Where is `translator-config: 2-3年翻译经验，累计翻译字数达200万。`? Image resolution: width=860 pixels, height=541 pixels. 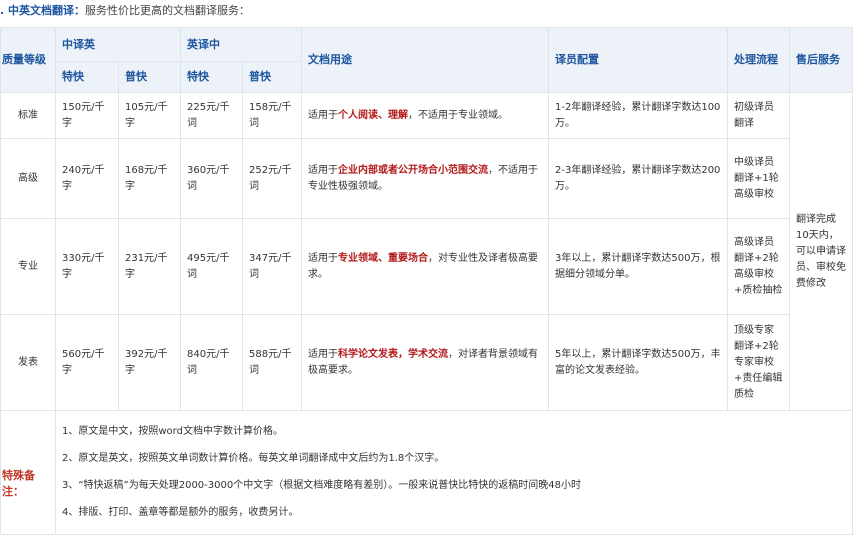 translator-config: 2-3年翻译经验，累计翻译字数达200万。 is located at coordinates (638, 178).